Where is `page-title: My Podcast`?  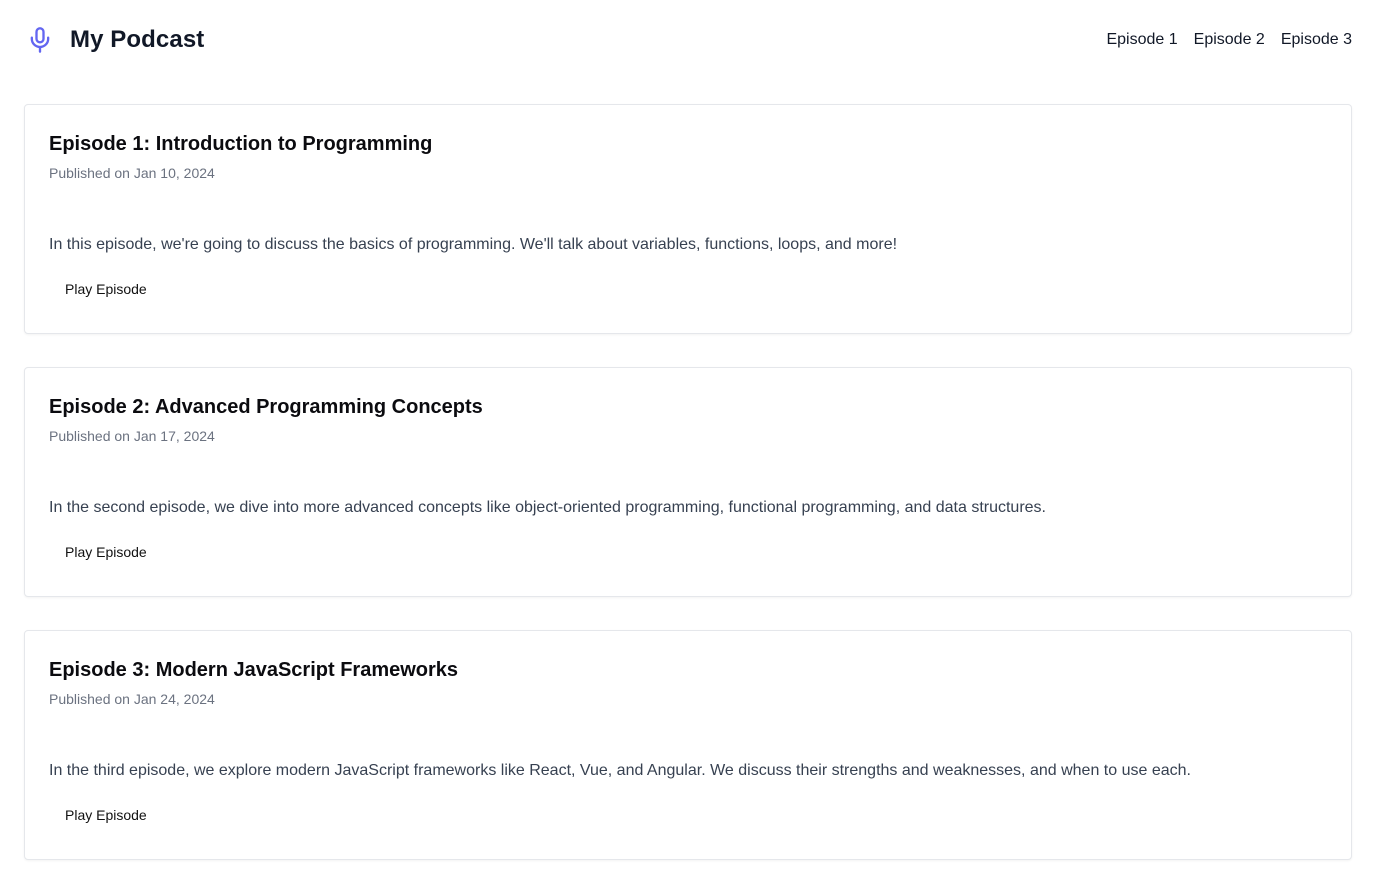
page-title: My Podcast is located at coordinates (137, 39).